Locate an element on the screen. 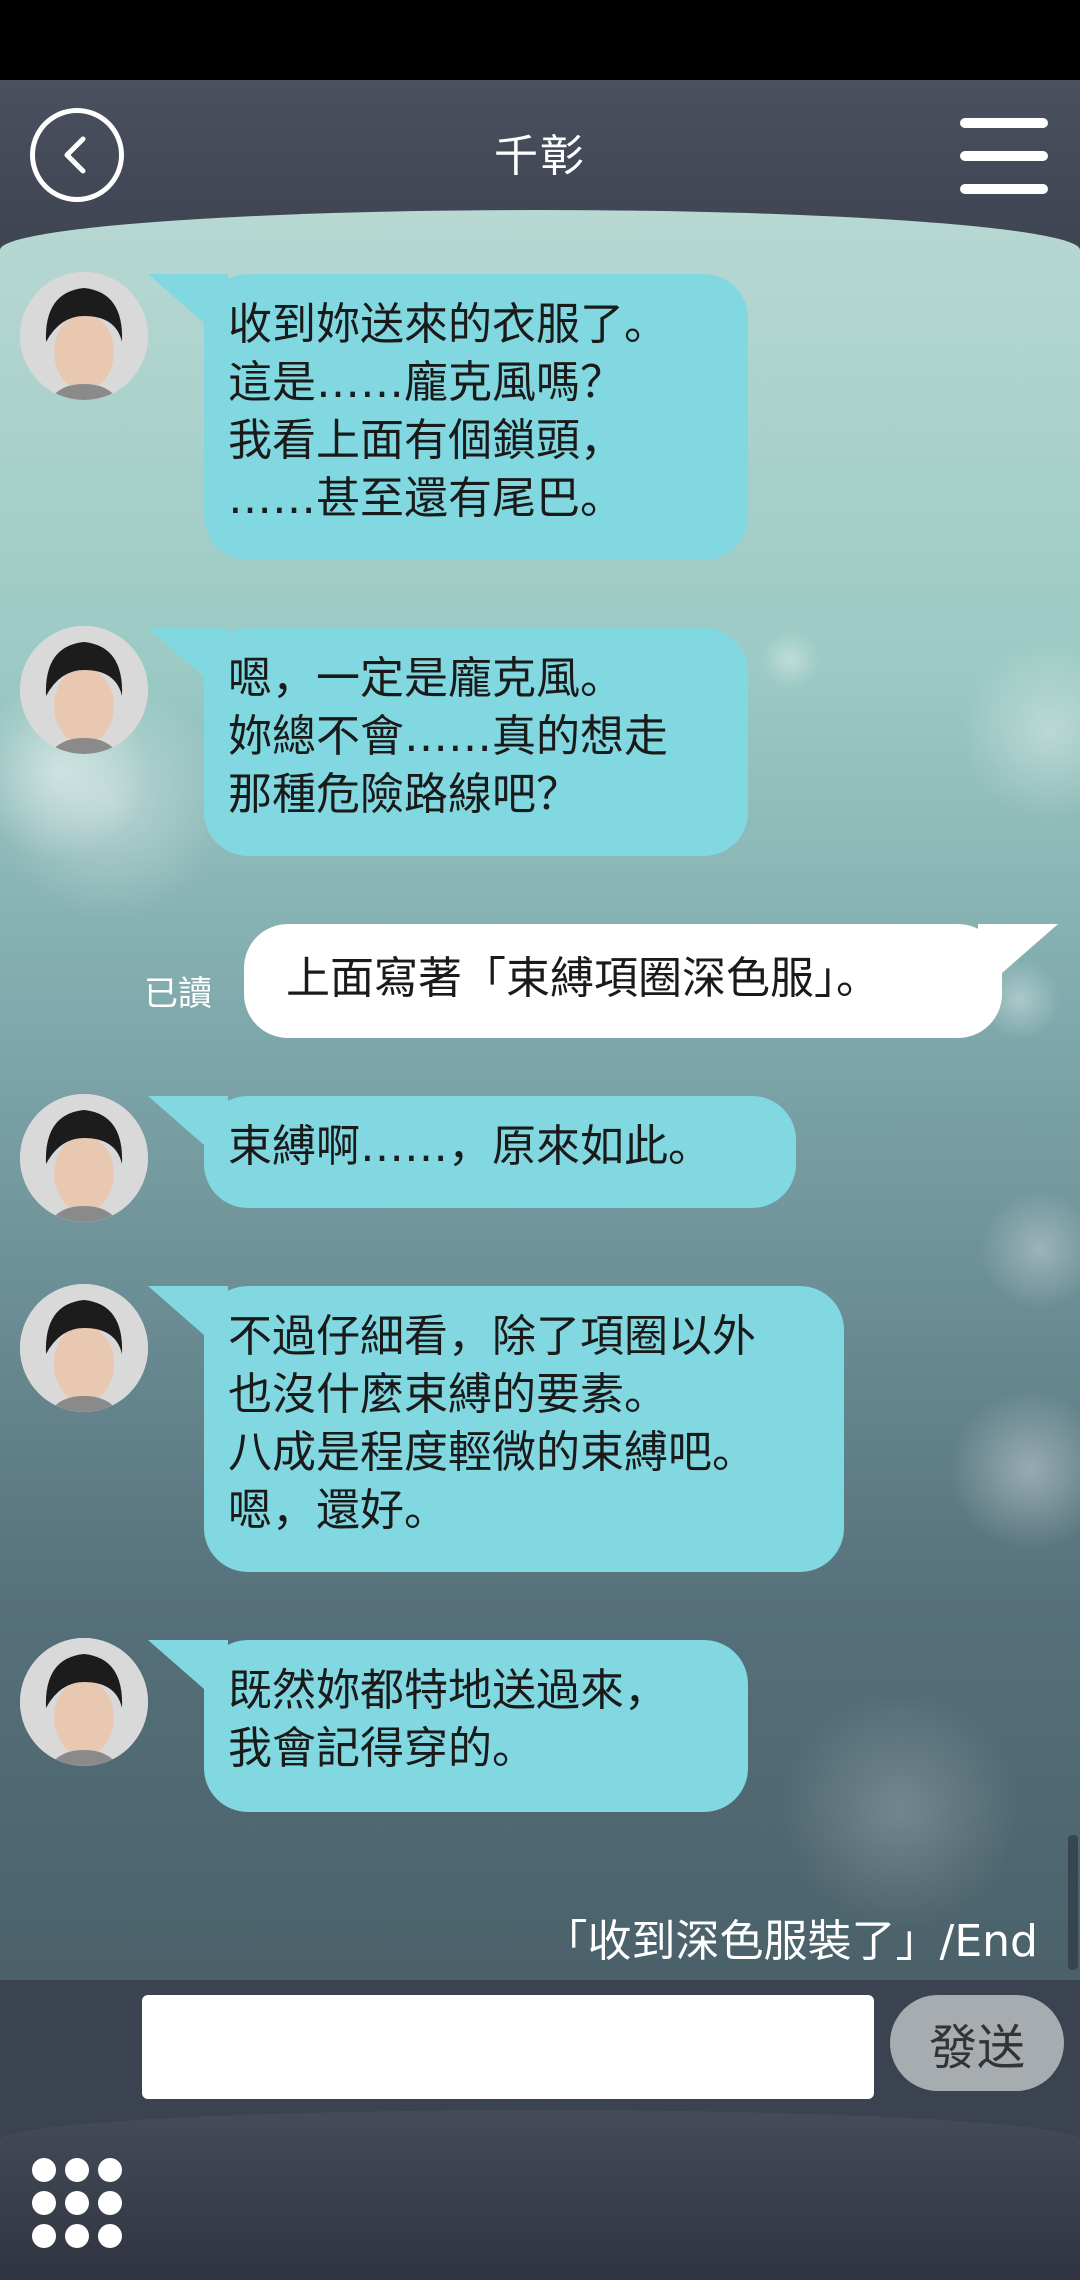 The image size is (1080, 2280). status-bar is located at coordinates (540, 40).